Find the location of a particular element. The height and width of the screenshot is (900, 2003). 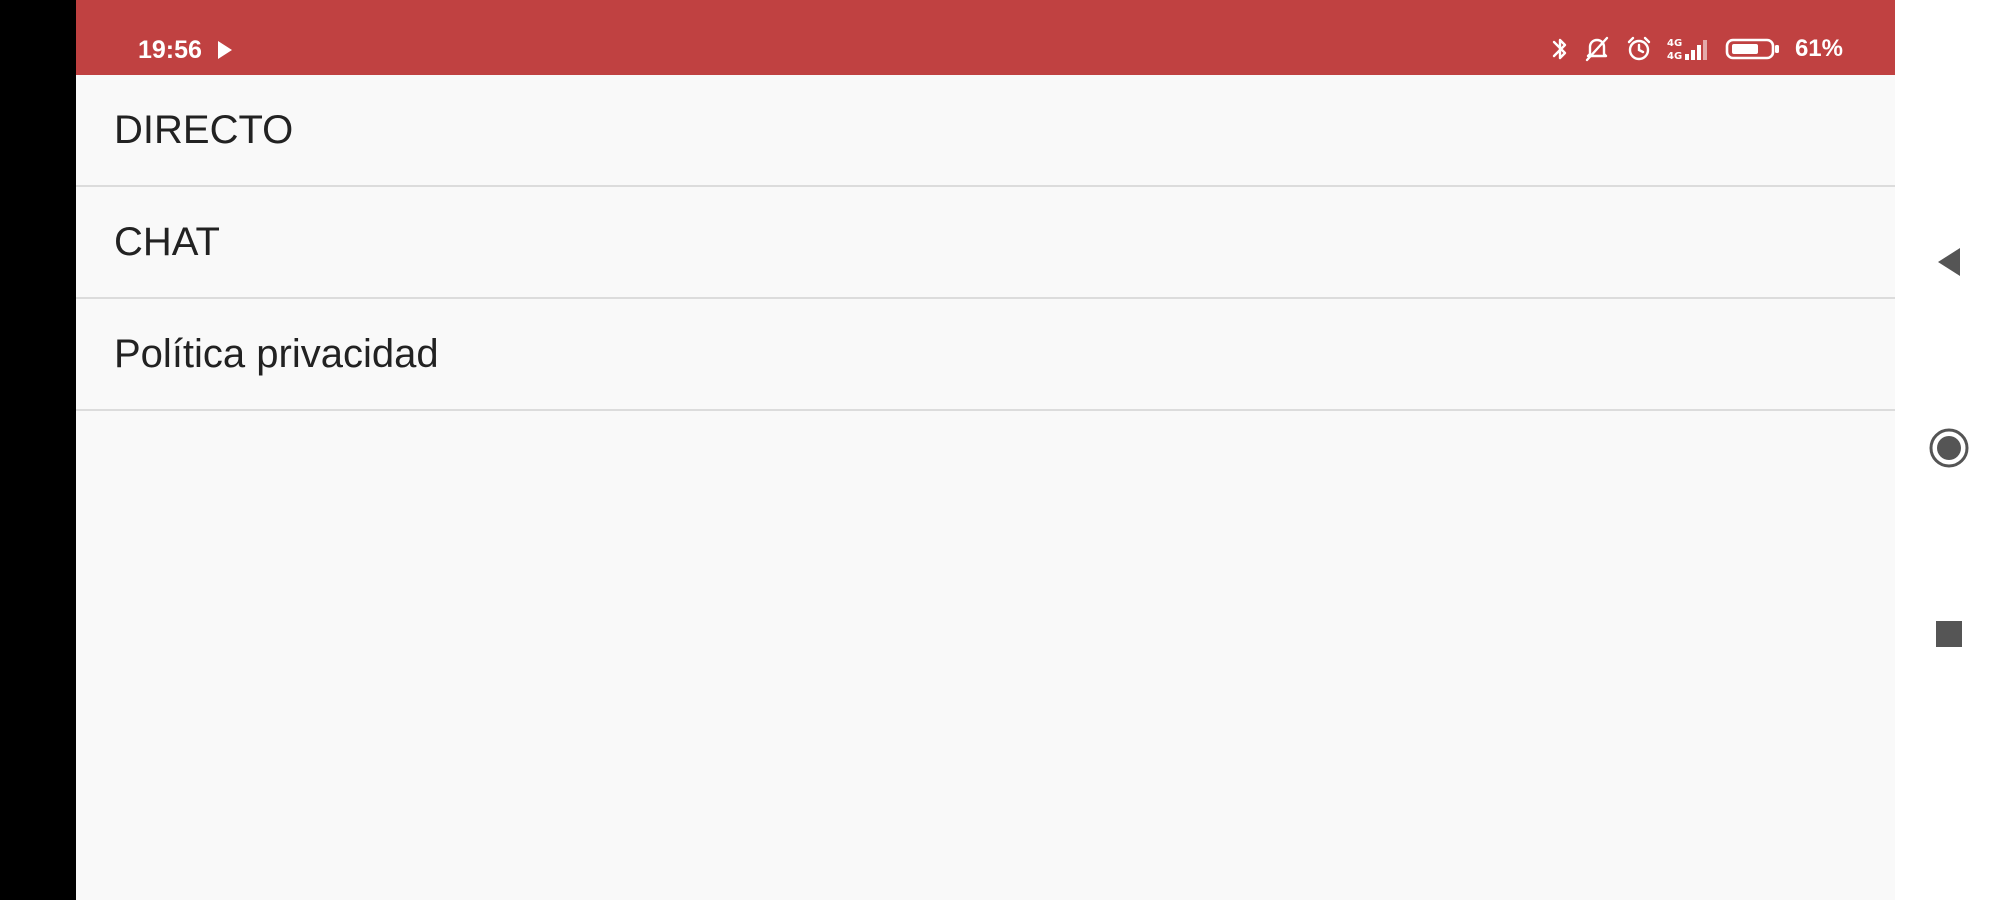

recents-icon is located at coordinates (1949, 636).